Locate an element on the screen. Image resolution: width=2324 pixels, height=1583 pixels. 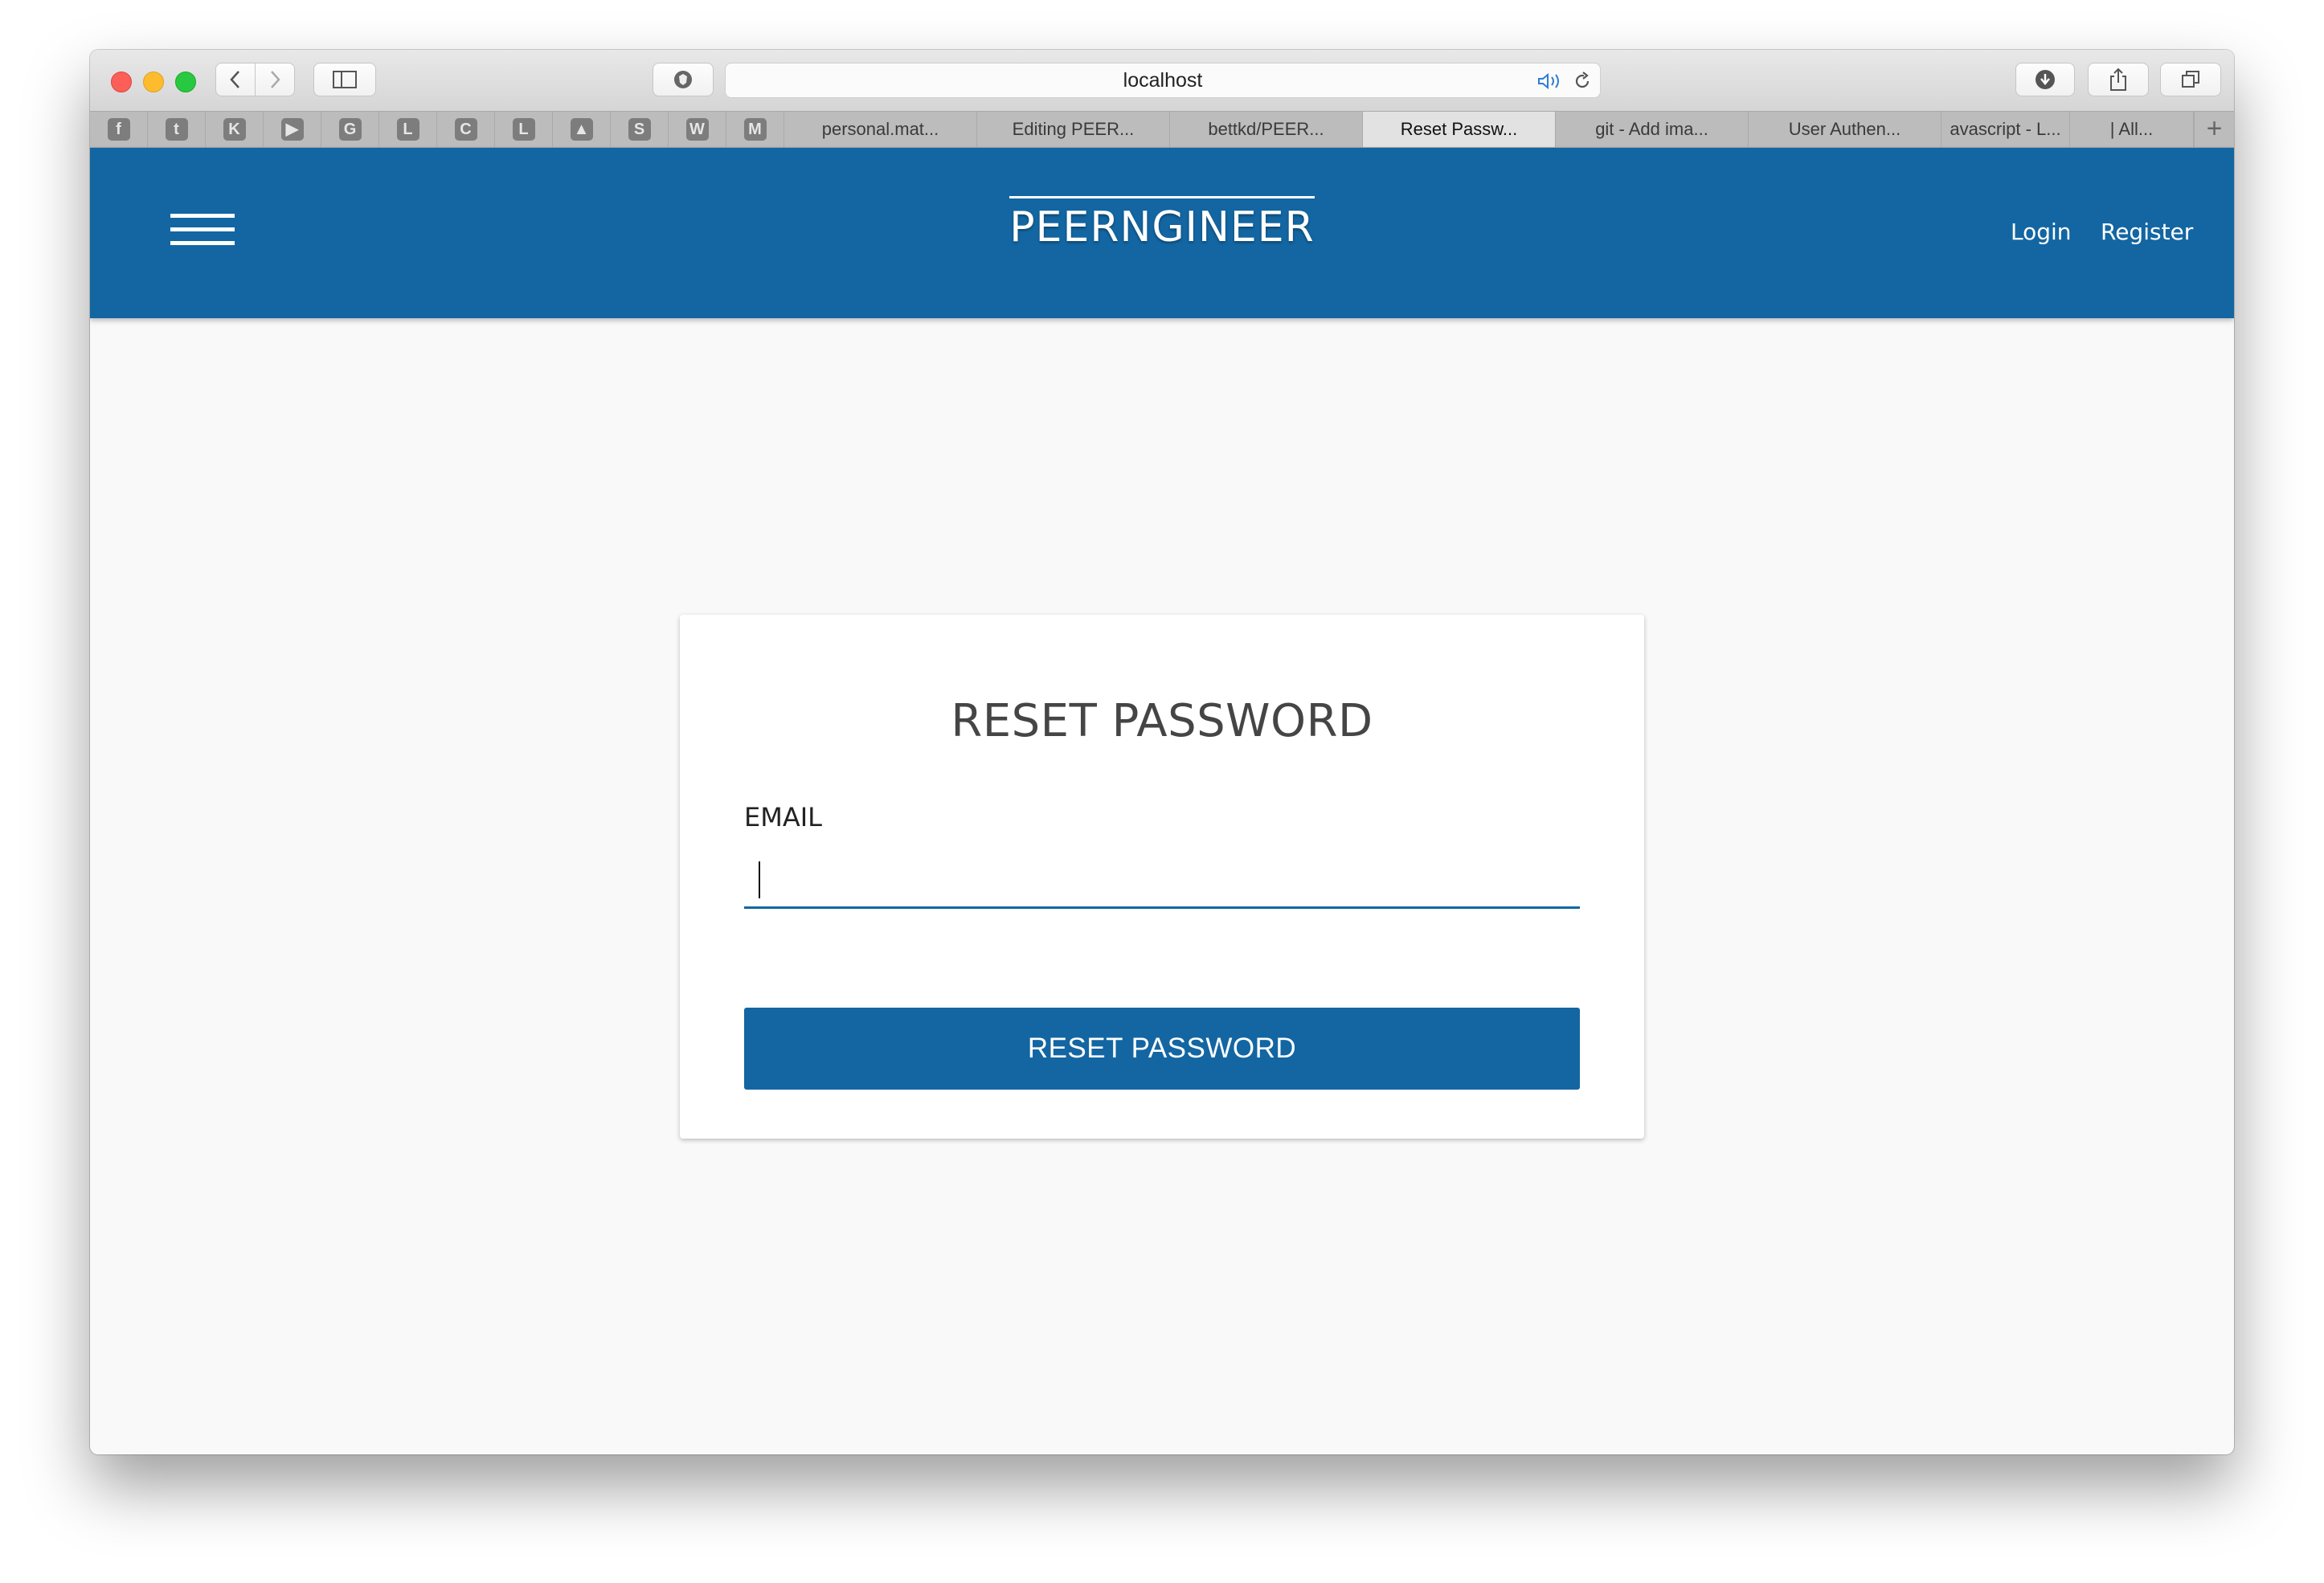
new-tab-button: + is located at coordinates (2214, 129).